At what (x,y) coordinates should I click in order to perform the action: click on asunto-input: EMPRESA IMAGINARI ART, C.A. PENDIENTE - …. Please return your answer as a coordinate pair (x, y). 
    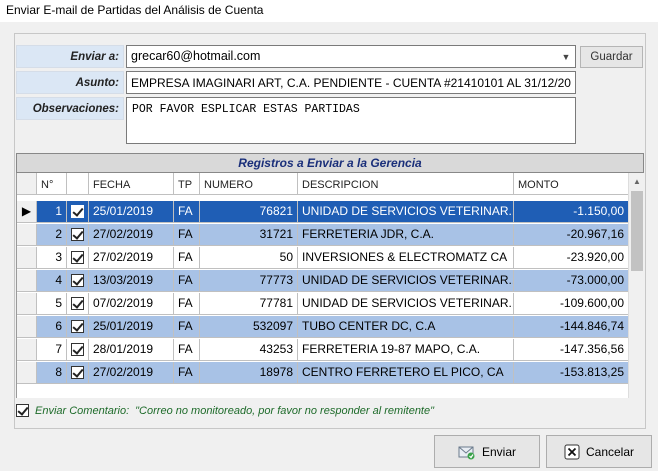
    Looking at the image, I should click on (351, 82).